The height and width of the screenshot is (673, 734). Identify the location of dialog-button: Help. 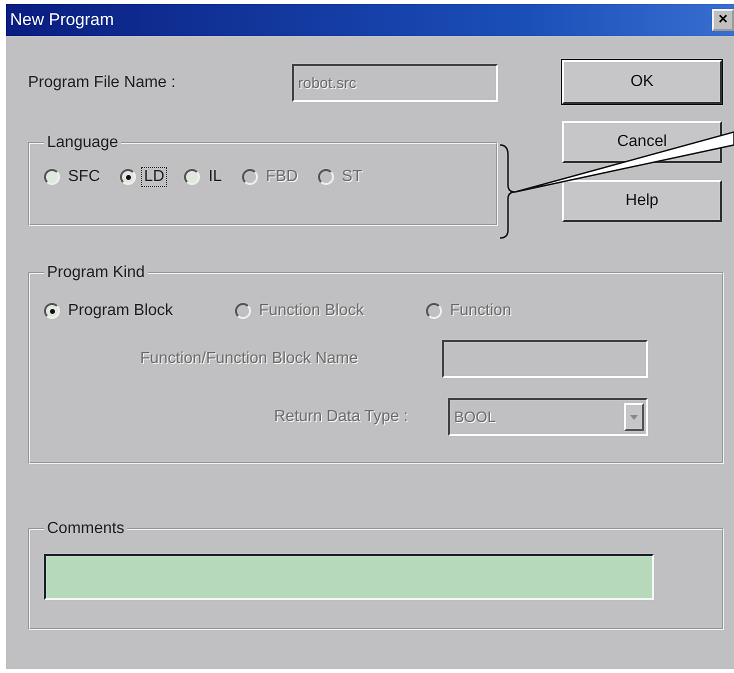
(642, 201).